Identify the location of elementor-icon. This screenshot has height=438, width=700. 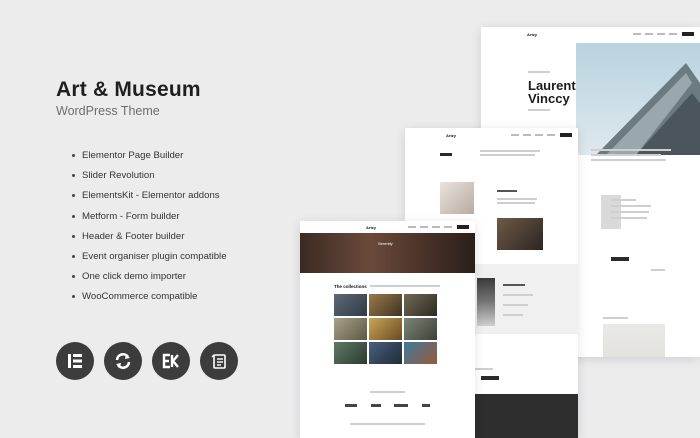
(75, 361).